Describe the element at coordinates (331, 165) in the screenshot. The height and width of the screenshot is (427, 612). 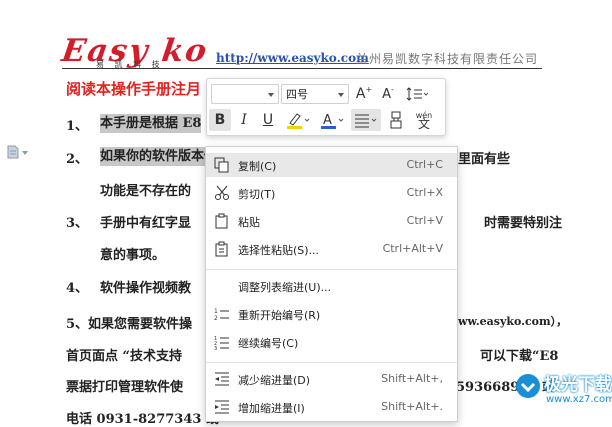
I see `menu-item-copy: 复制(C) Ctrl+C` at that location.